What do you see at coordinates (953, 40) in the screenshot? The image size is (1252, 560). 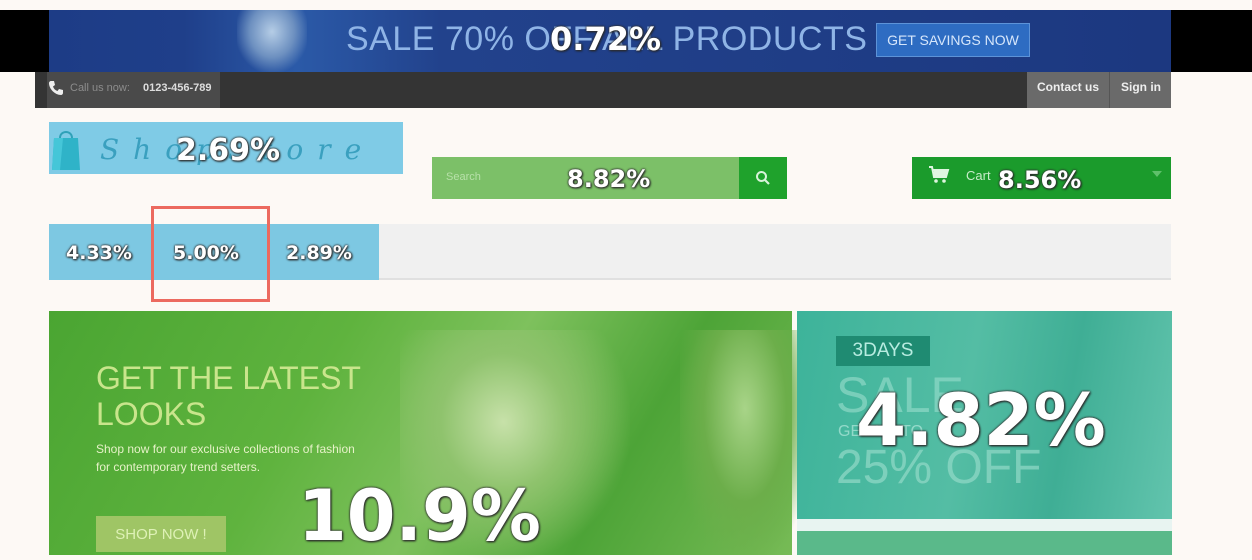 I see `get-savings-button: GET SAVINGS NOW` at bounding box center [953, 40].